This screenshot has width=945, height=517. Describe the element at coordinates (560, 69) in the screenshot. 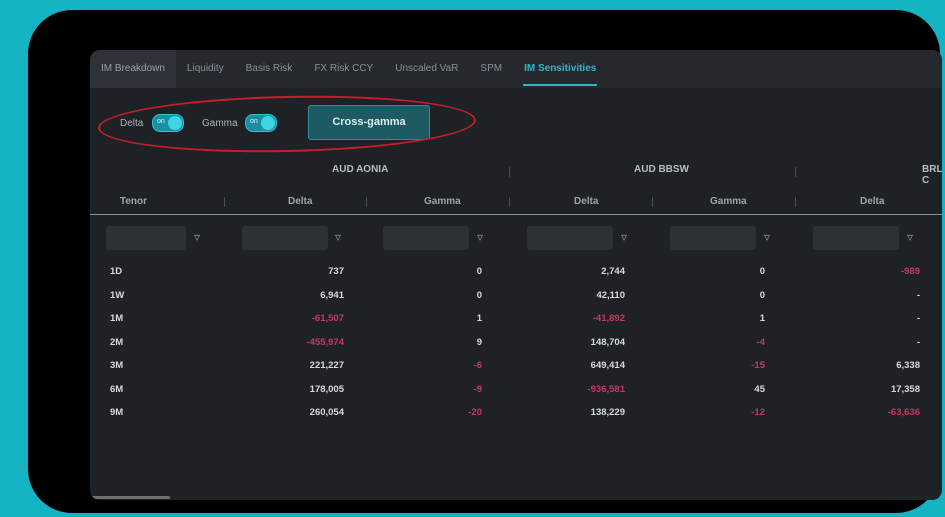

I see `tab-im-sensitivities: IM Sensitivities` at that location.